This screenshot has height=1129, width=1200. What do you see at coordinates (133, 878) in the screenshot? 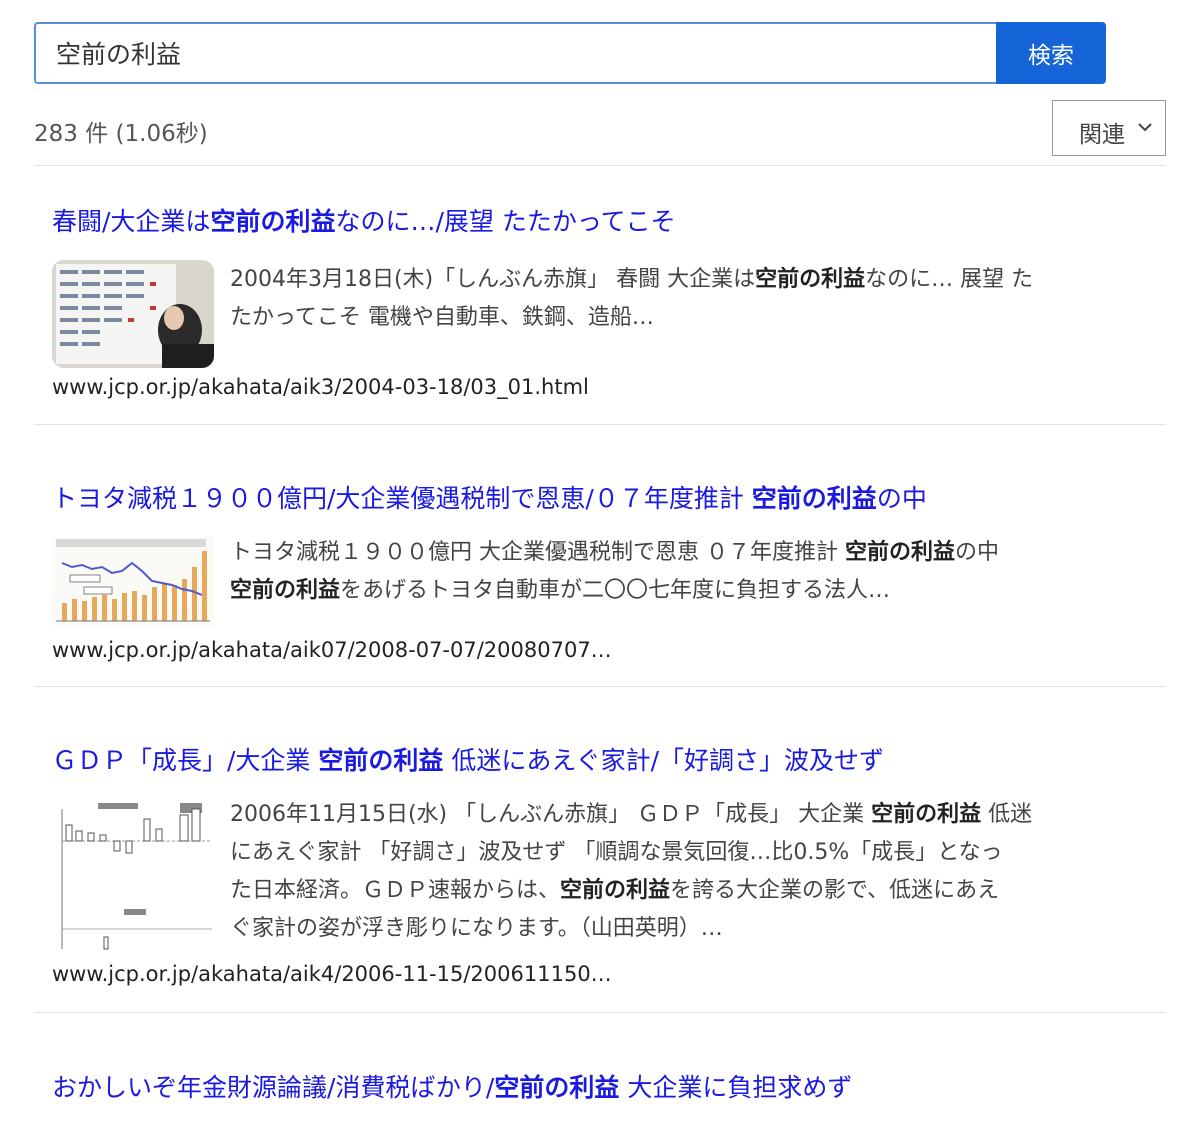
I see `bar-chart-thumbnail-icon` at bounding box center [133, 878].